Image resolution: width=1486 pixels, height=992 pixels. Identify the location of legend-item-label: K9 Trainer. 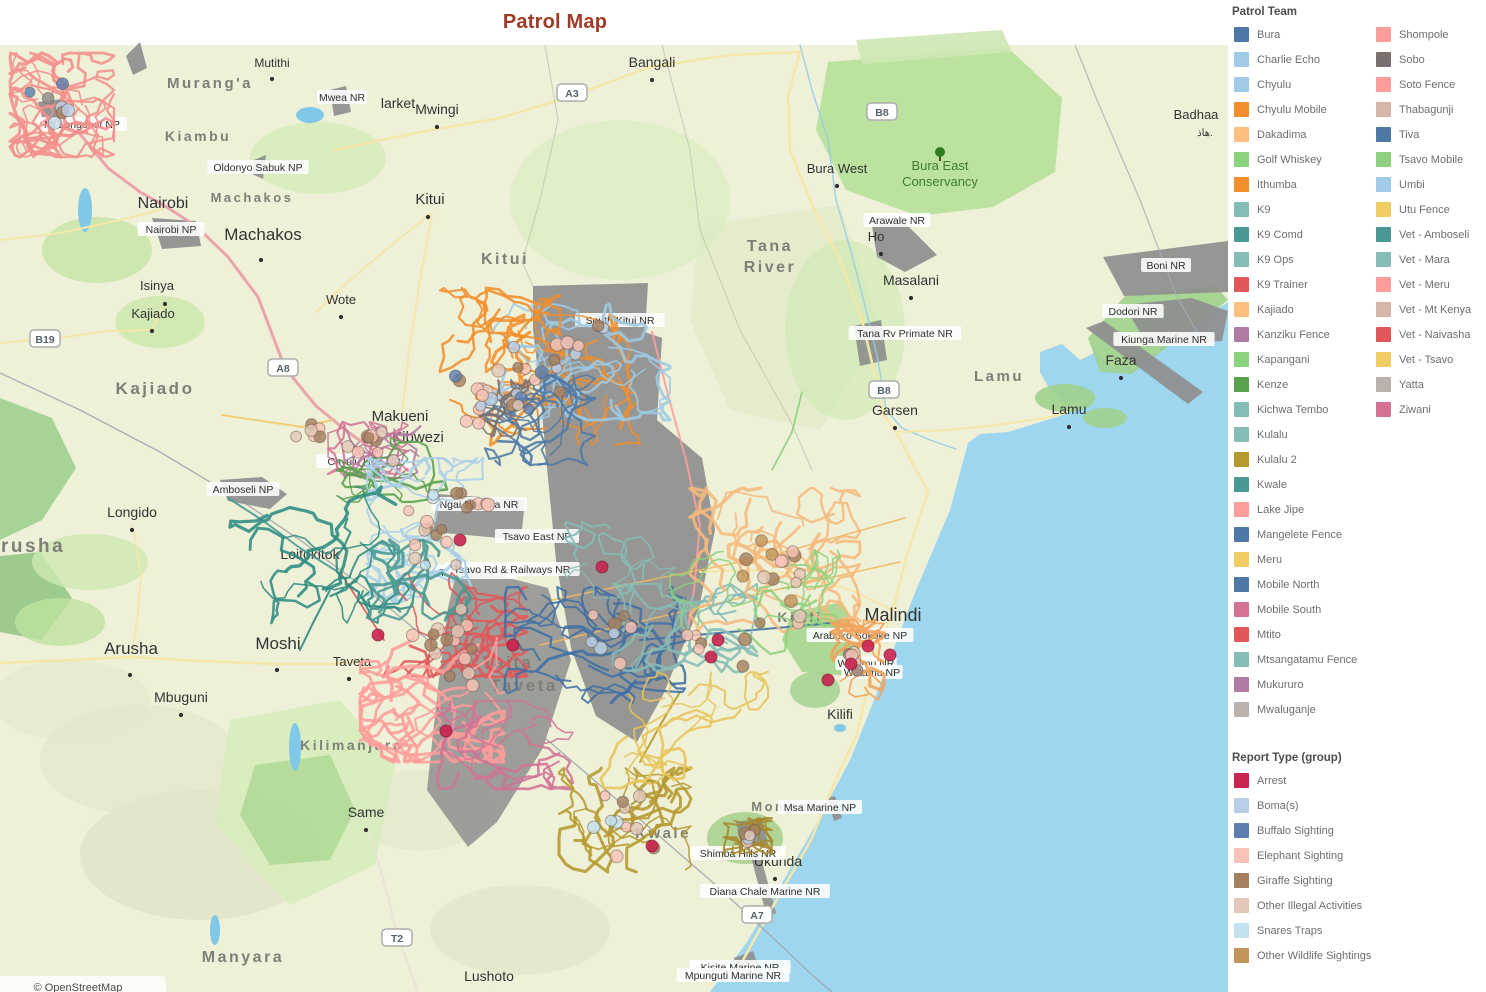
(1282, 284).